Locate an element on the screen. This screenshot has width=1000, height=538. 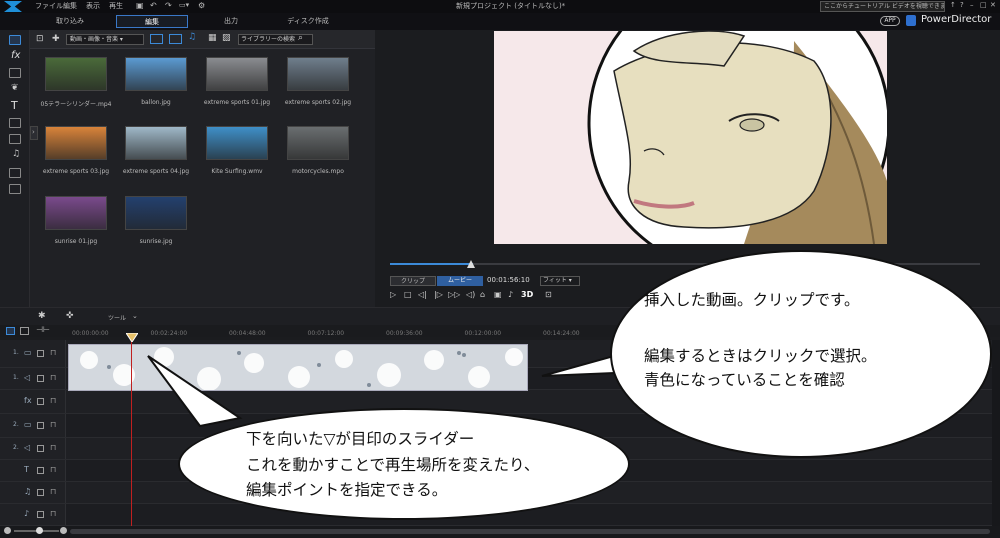
clip-note-line3: 編集するときはクリックで選択。 is located at coordinates (760, 356).